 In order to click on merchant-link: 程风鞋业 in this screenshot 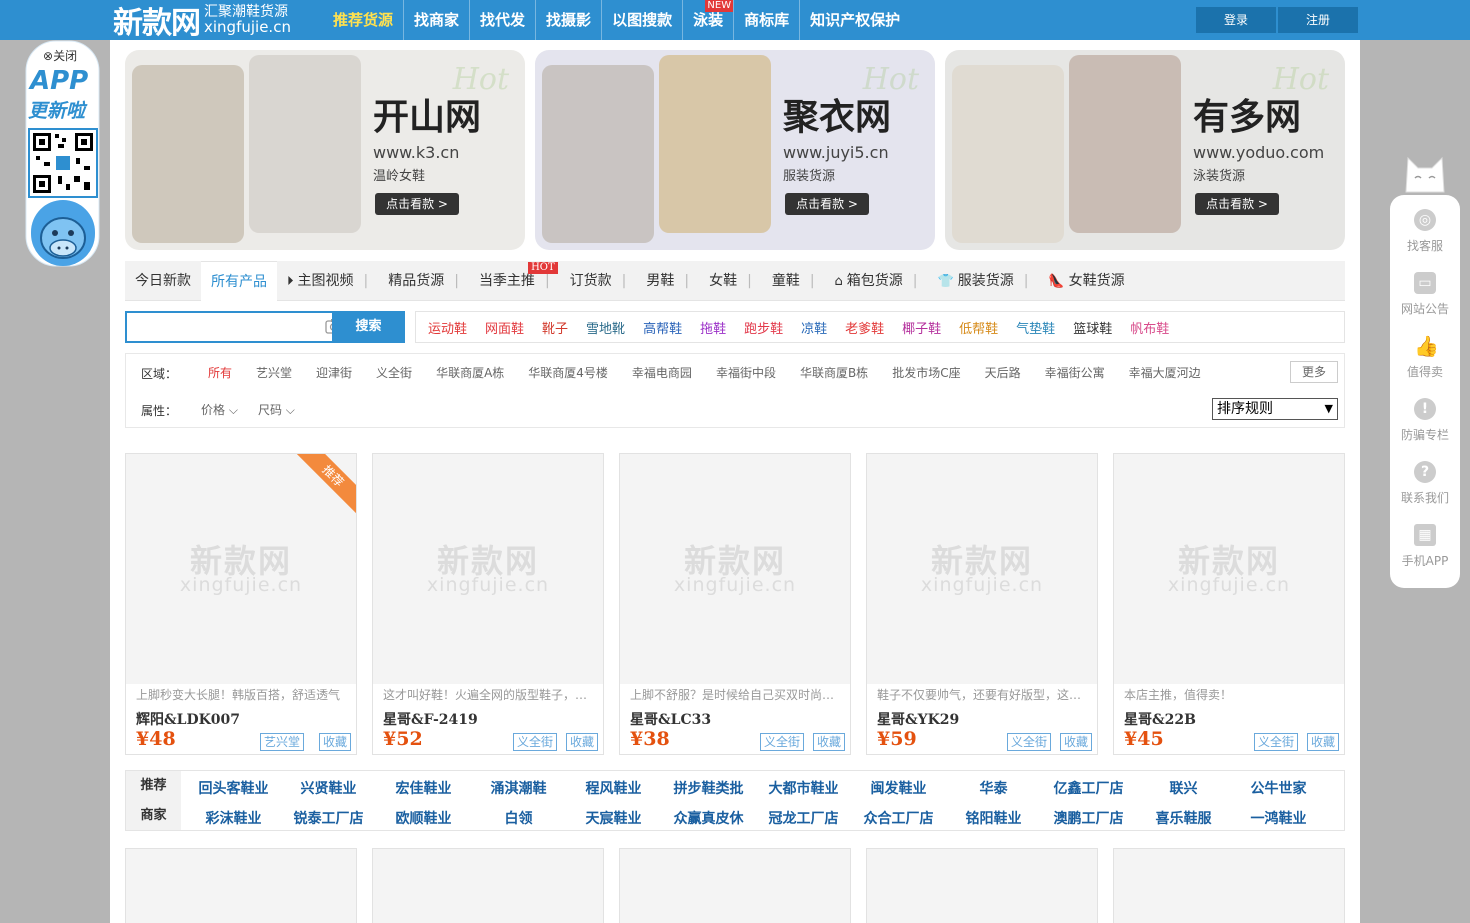, I will do `click(613, 788)`.